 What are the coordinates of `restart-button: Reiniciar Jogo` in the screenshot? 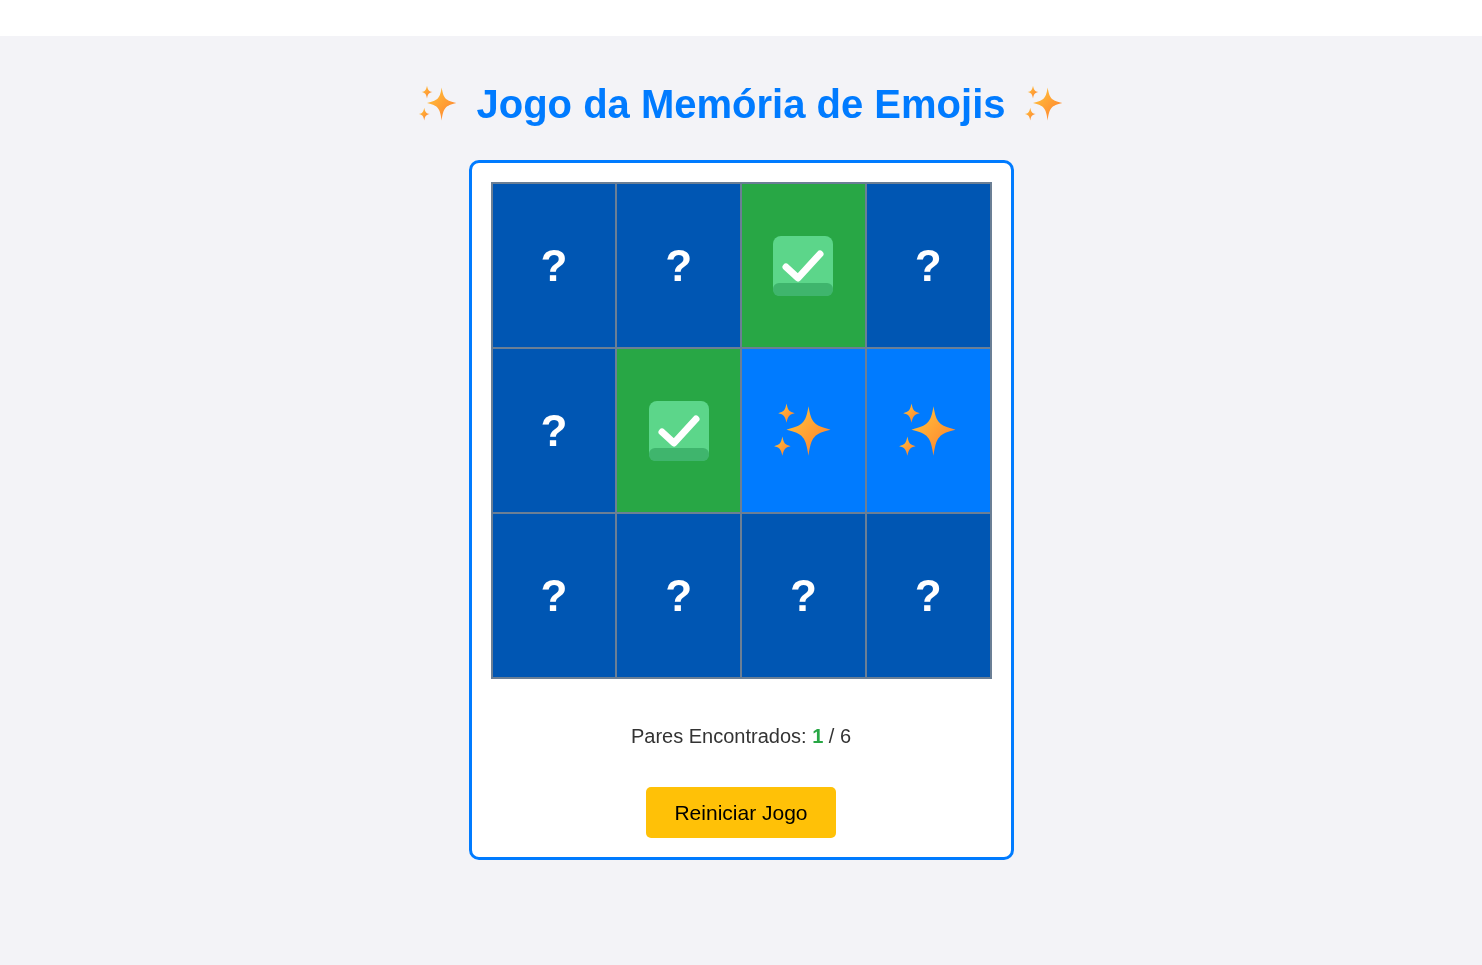 It's located at (741, 812).